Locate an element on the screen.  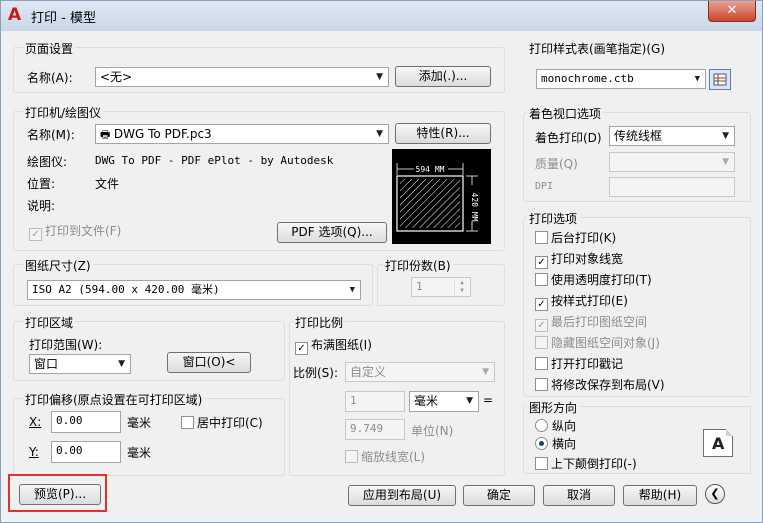
center-plot-checkbox: 居中打印(C) is located at coordinates (222, 423).